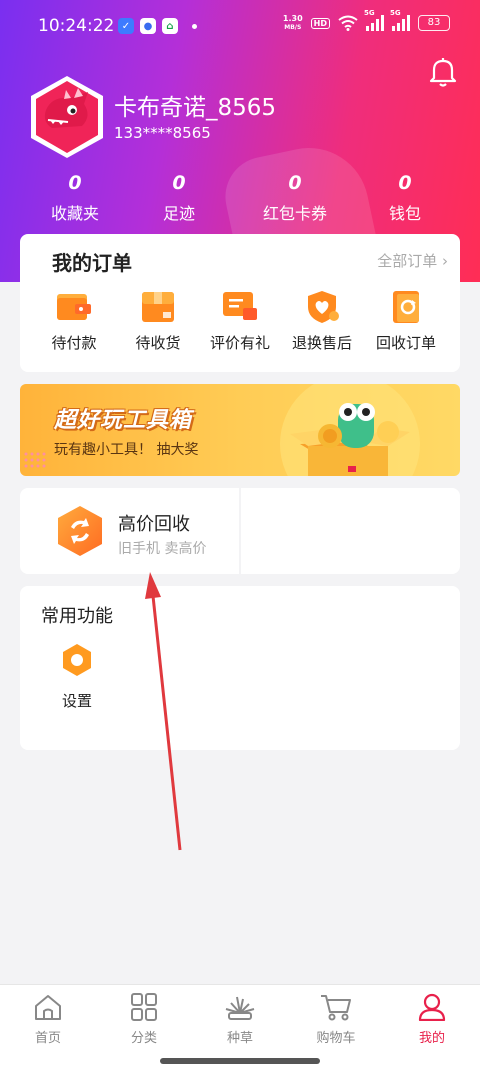  Describe the element at coordinates (157, 26) in the screenshot. I see `status-app-icons: ✓ ● ⌂` at that location.